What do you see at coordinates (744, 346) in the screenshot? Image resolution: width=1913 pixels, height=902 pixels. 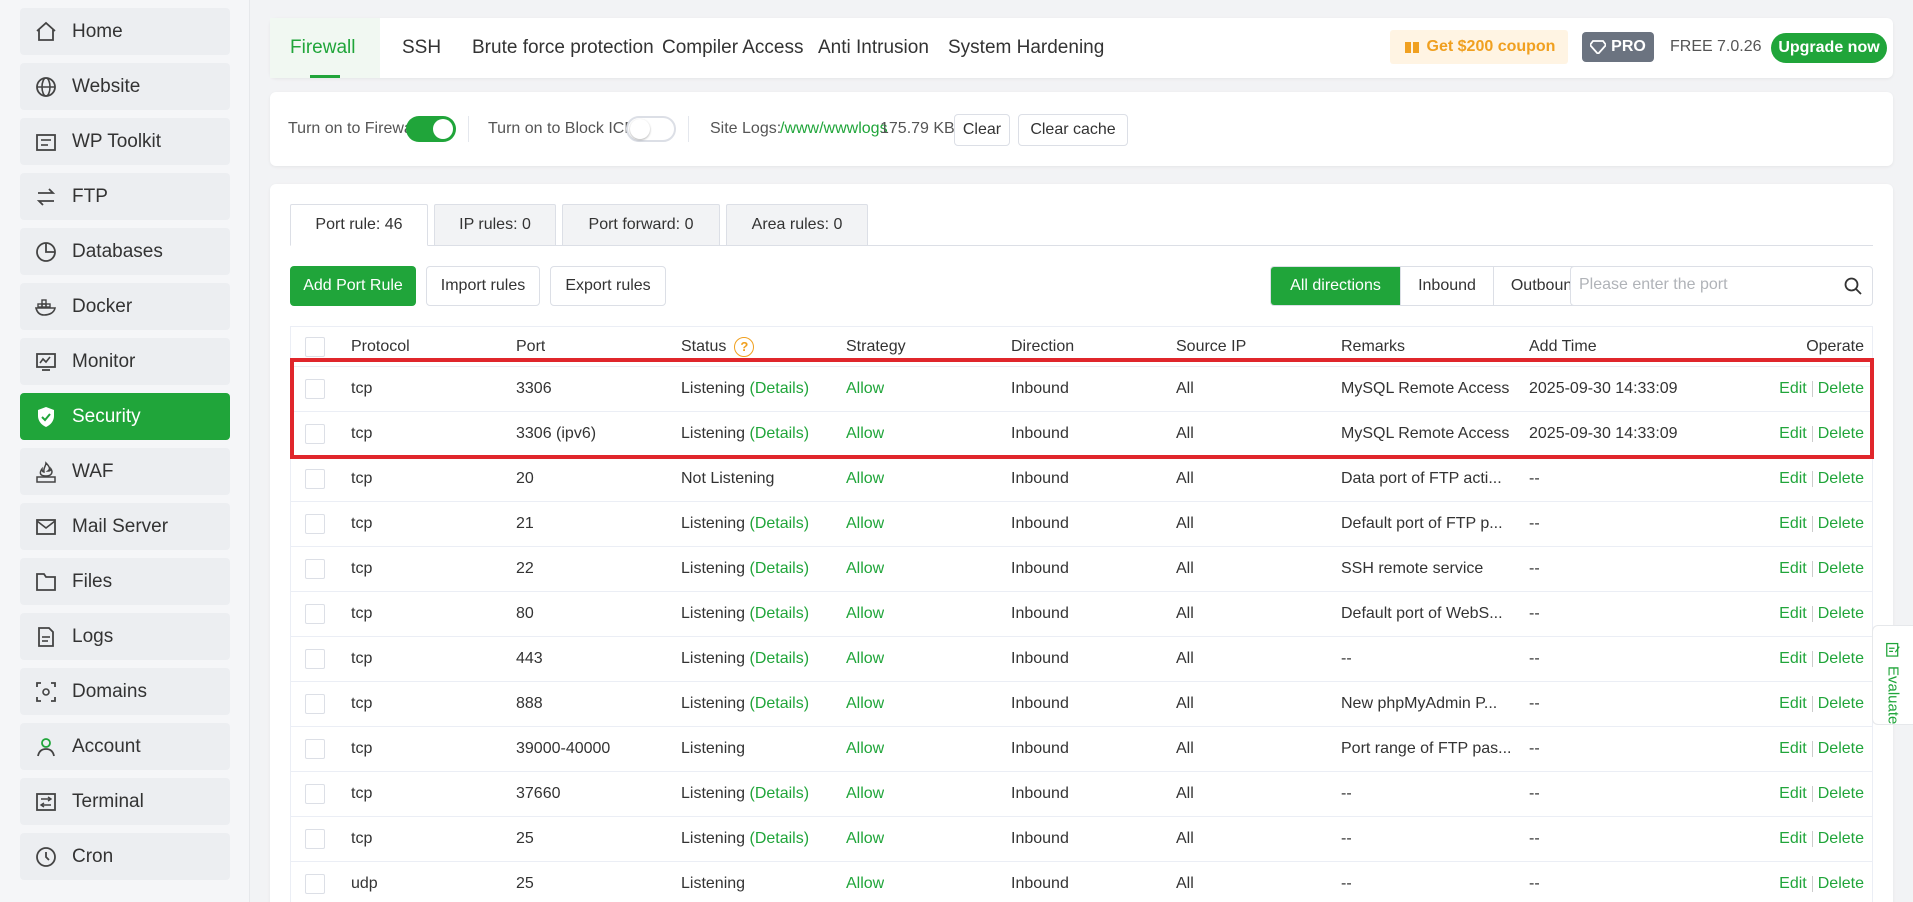 I see `help-icon: ?` at bounding box center [744, 346].